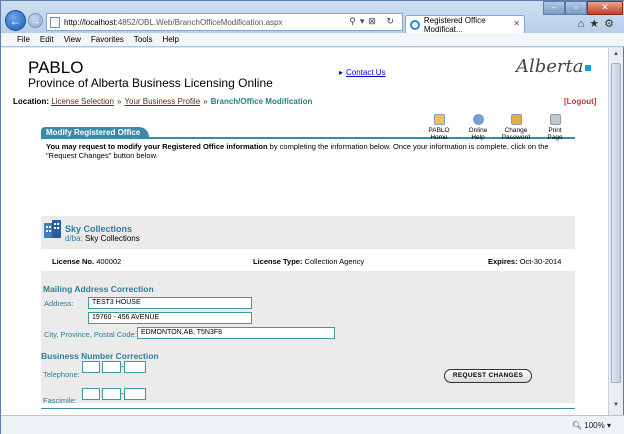 The width and height of the screenshot is (624, 434). Describe the element at coordinates (576, 8) in the screenshot. I see `maximize-button: ▫` at that location.